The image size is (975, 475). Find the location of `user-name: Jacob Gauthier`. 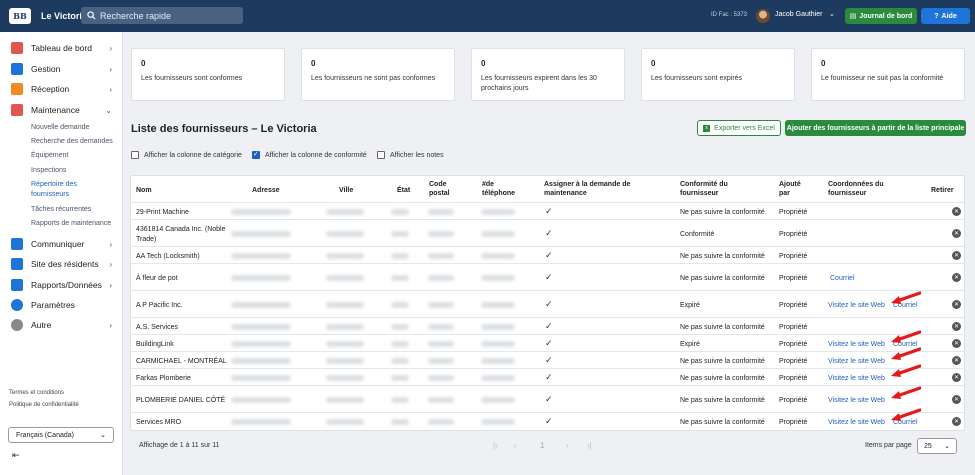

user-name: Jacob Gauthier is located at coordinates (798, 14).